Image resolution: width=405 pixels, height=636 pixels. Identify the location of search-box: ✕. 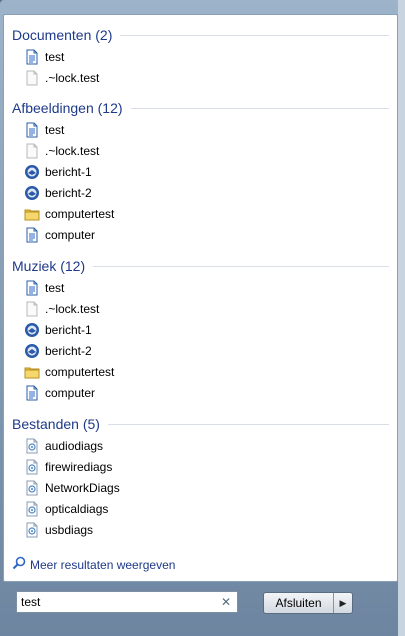
(127, 602).